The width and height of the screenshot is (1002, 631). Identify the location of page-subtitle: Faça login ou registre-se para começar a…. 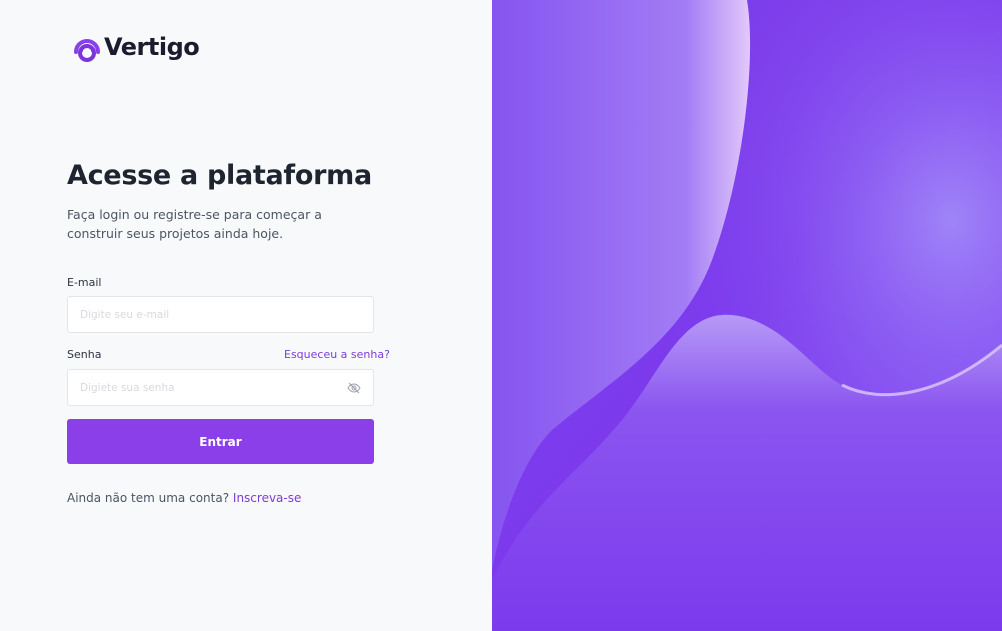
(194, 224).